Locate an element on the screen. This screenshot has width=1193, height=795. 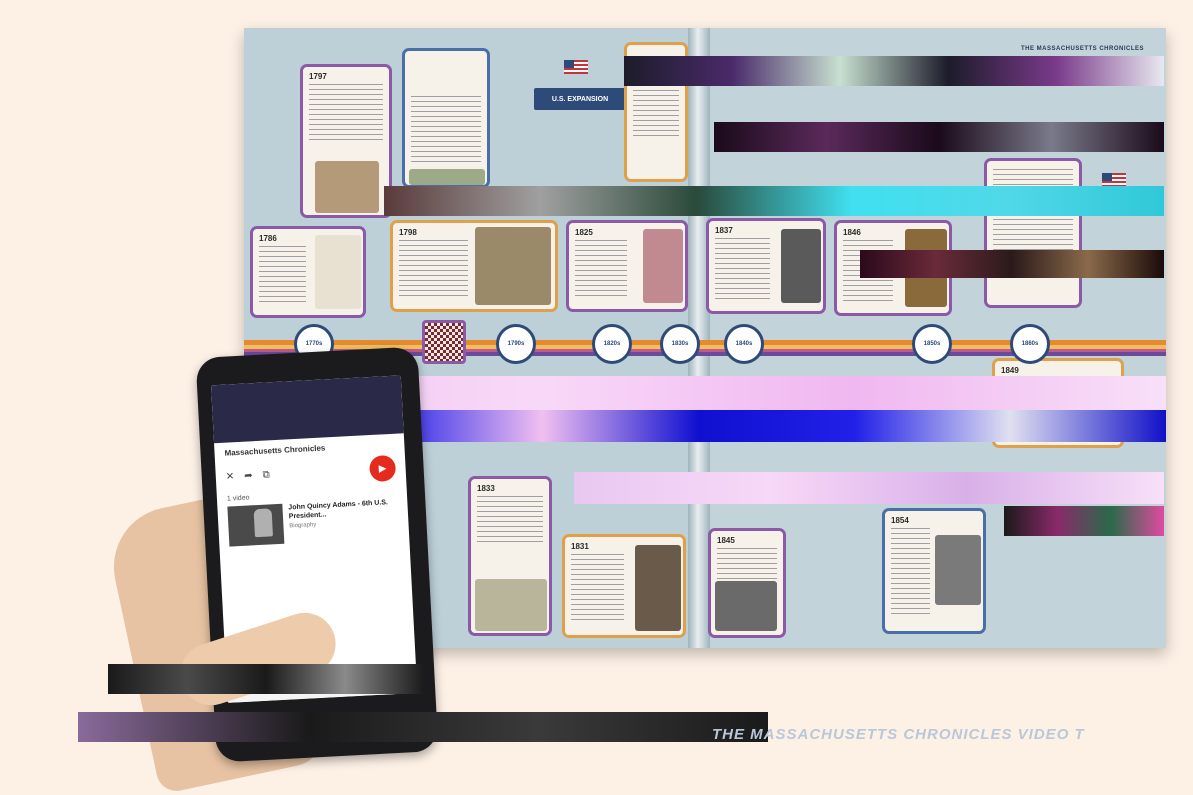
timeline-card: 1837 is located at coordinates (766, 266).